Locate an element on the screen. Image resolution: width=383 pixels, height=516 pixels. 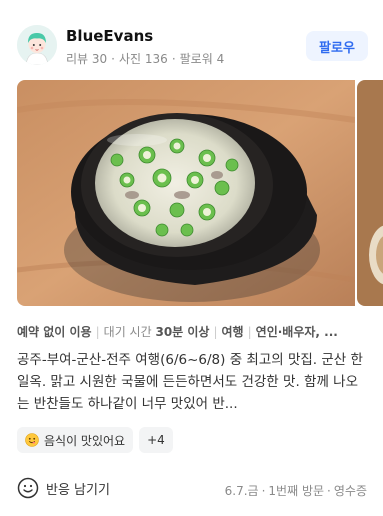
visit-meta: 6.7.금 · 1번째 방문 · 영수증 is located at coordinates (296, 490).